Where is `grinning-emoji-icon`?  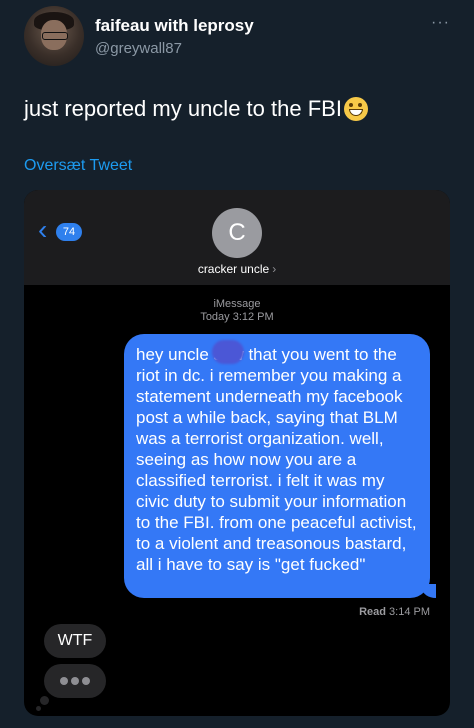 grinning-emoji-icon is located at coordinates (355, 109).